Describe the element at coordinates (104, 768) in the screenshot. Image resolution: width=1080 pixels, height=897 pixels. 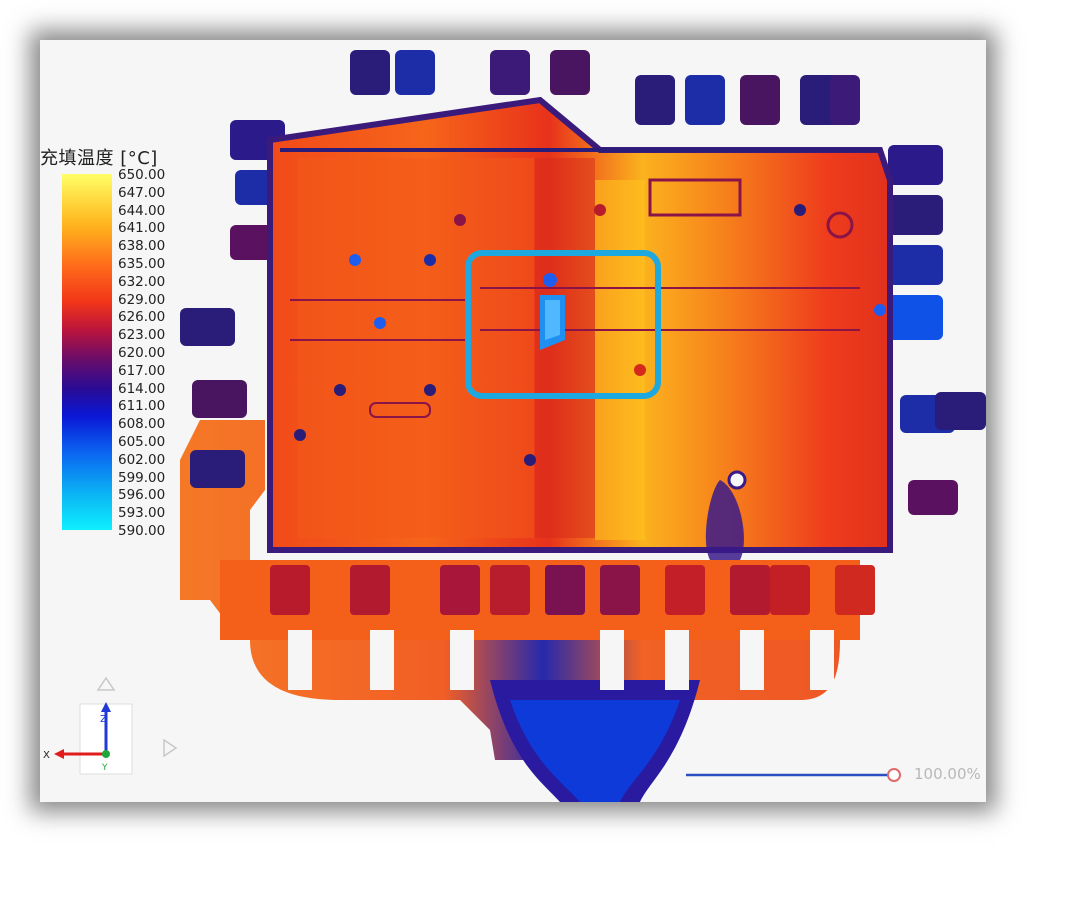
I see `y-axis-label: Y` at that location.